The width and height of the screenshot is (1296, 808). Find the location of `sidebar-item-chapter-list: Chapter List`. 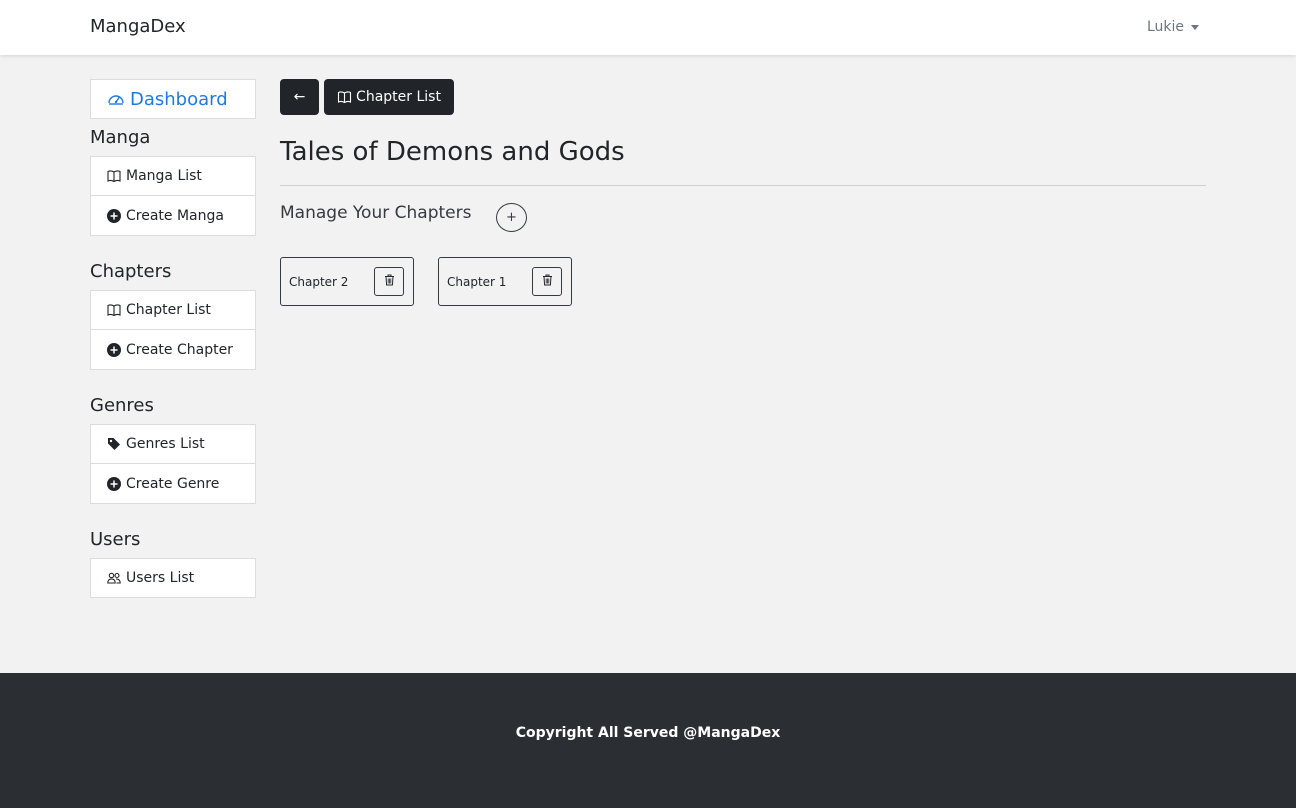

sidebar-item-chapter-list: Chapter List is located at coordinates (173, 310).